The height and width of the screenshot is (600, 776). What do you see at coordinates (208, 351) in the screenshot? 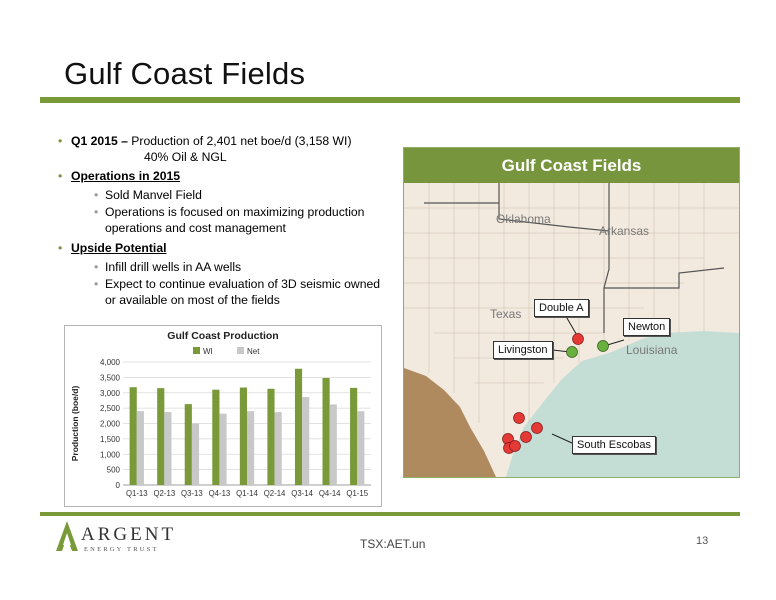
I see `legend-label-wi: WI` at bounding box center [208, 351].